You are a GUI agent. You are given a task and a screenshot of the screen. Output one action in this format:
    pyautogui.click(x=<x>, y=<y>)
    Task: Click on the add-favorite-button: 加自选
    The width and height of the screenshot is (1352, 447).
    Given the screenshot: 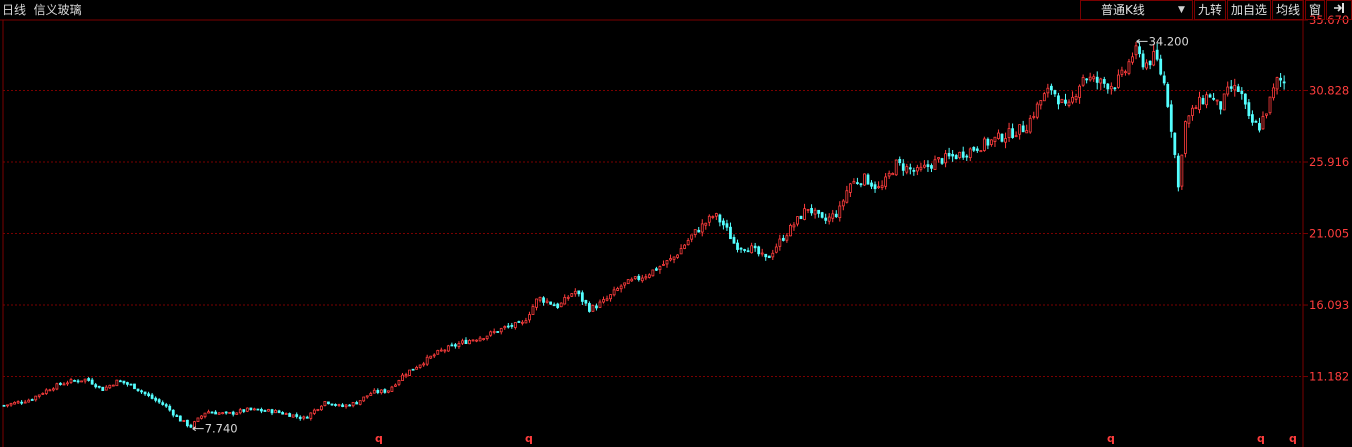 What is the action you would take?
    pyautogui.click(x=1248, y=10)
    